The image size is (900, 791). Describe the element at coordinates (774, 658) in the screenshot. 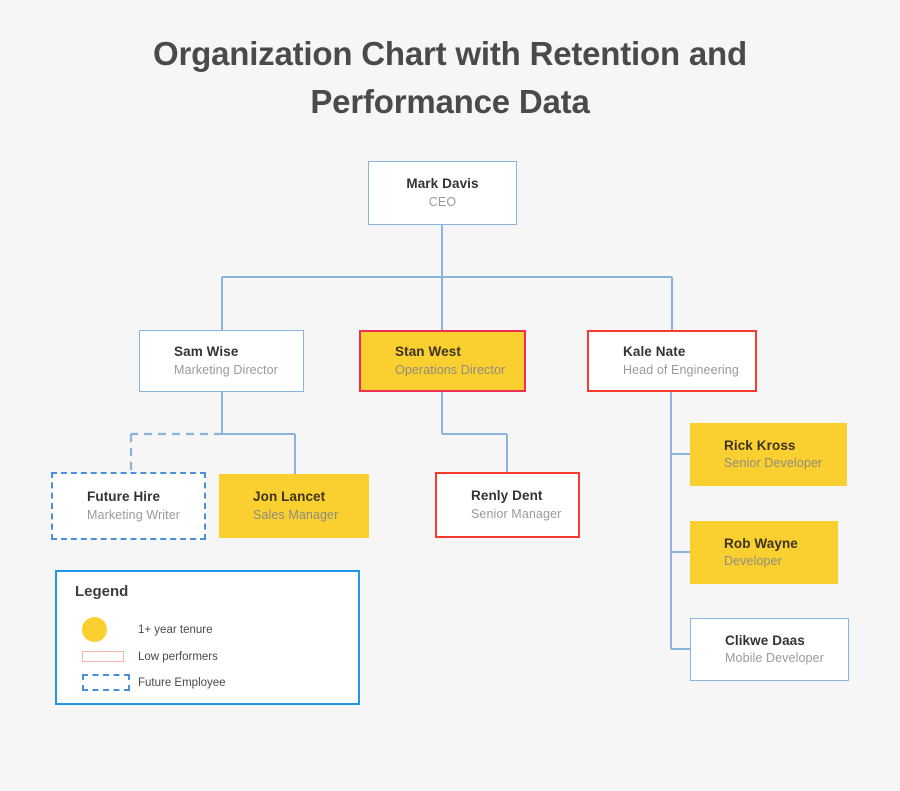

I see `node-role: Mobile Developer` at that location.